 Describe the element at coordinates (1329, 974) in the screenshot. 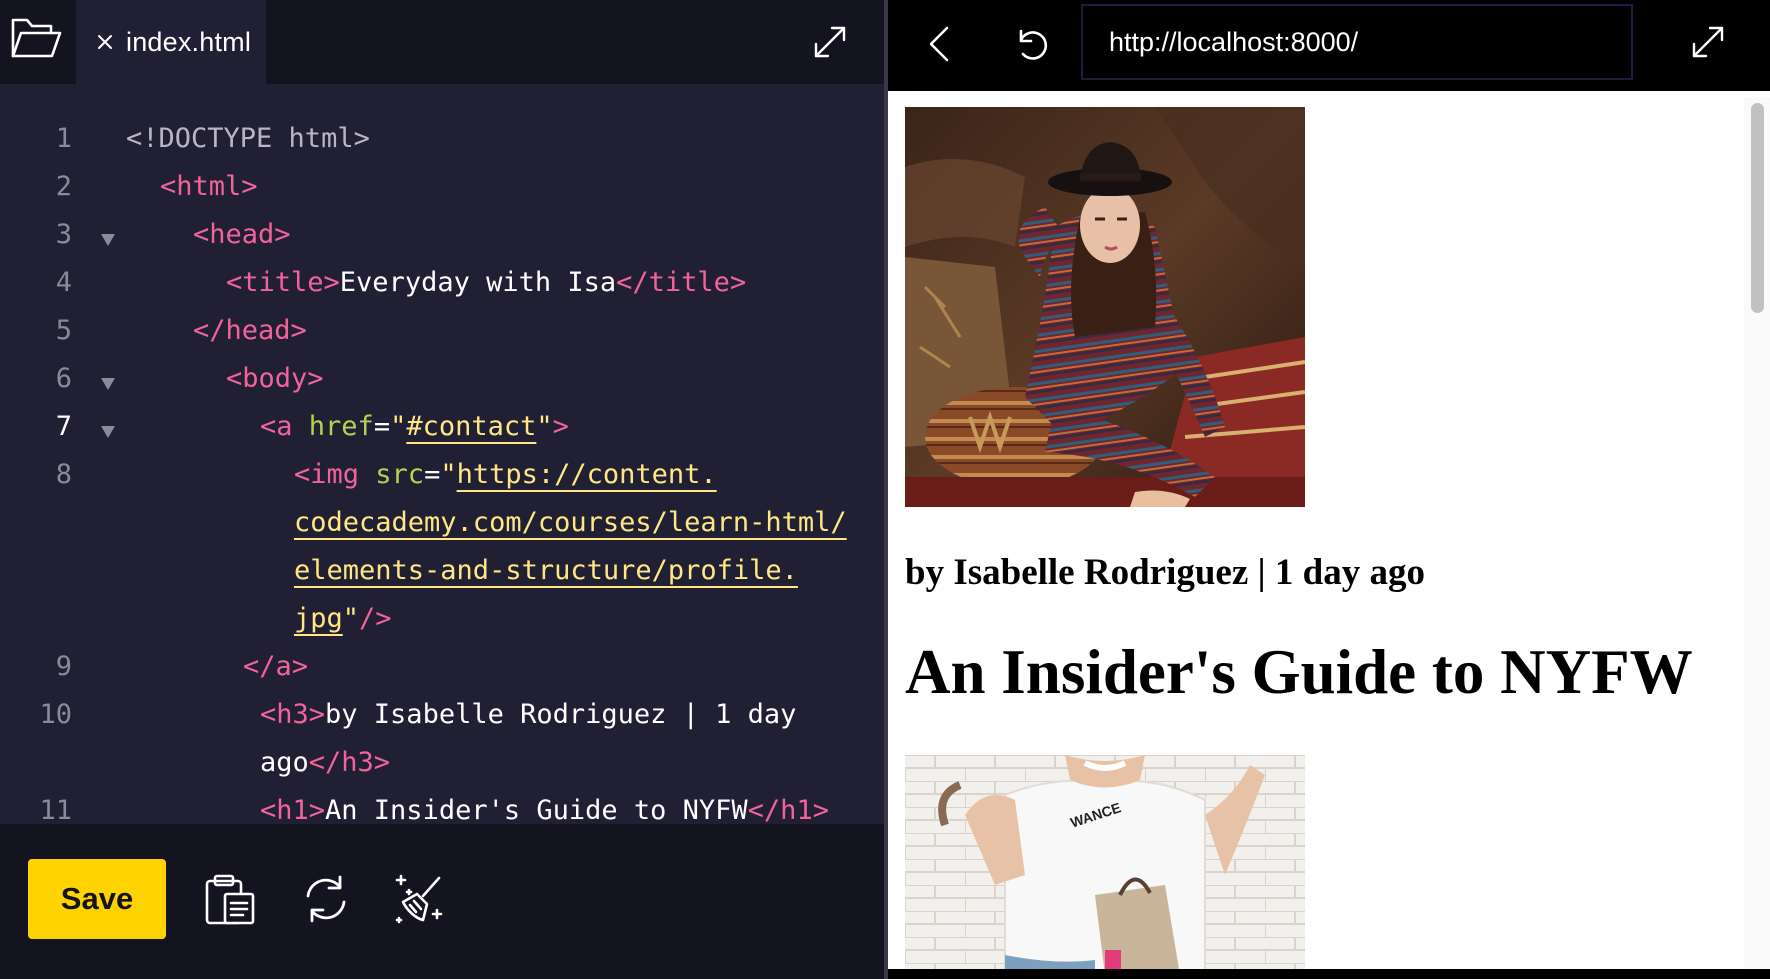

I see `browser-bottom-edge` at that location.